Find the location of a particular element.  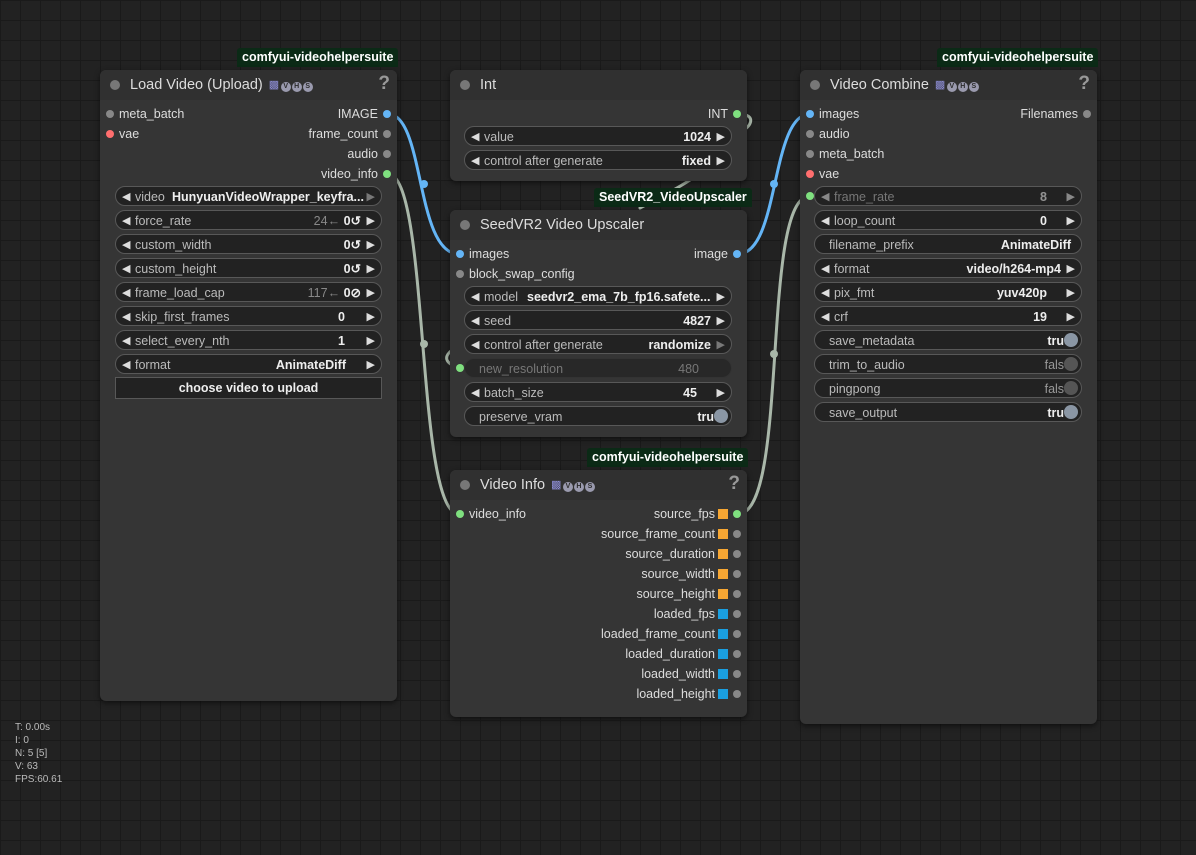

crf-widget: ◀ crf 19 ▶ is located at coordinates (948, 316).